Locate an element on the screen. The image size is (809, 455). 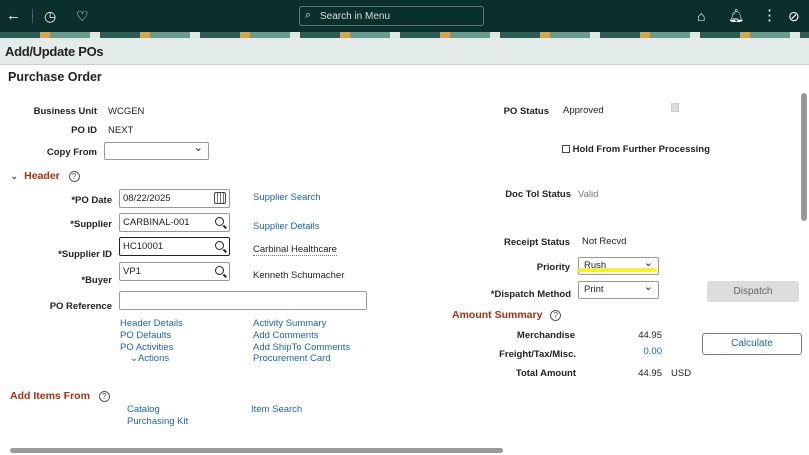
currency: USD is located at coordinates (681, 373).